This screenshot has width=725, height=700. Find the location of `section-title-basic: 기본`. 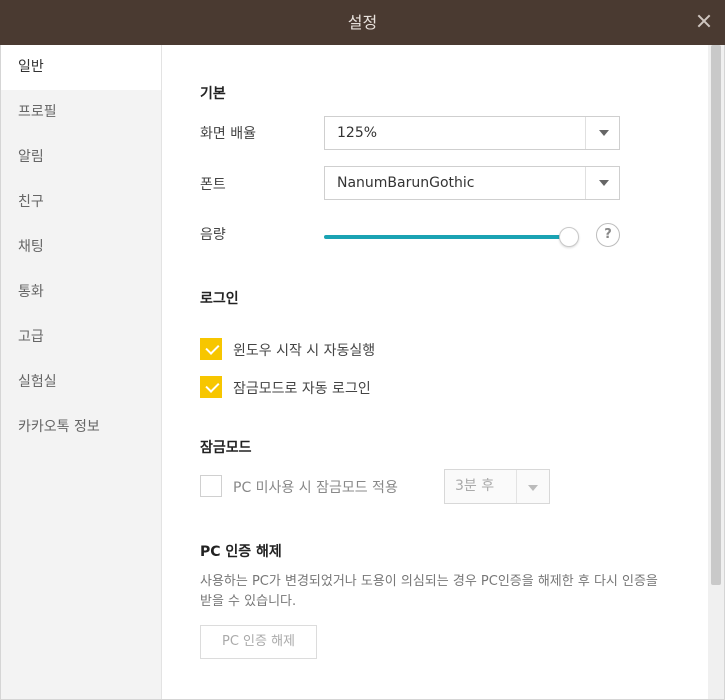

section-title-basic: 기본 is located at coordinates (213, 94).